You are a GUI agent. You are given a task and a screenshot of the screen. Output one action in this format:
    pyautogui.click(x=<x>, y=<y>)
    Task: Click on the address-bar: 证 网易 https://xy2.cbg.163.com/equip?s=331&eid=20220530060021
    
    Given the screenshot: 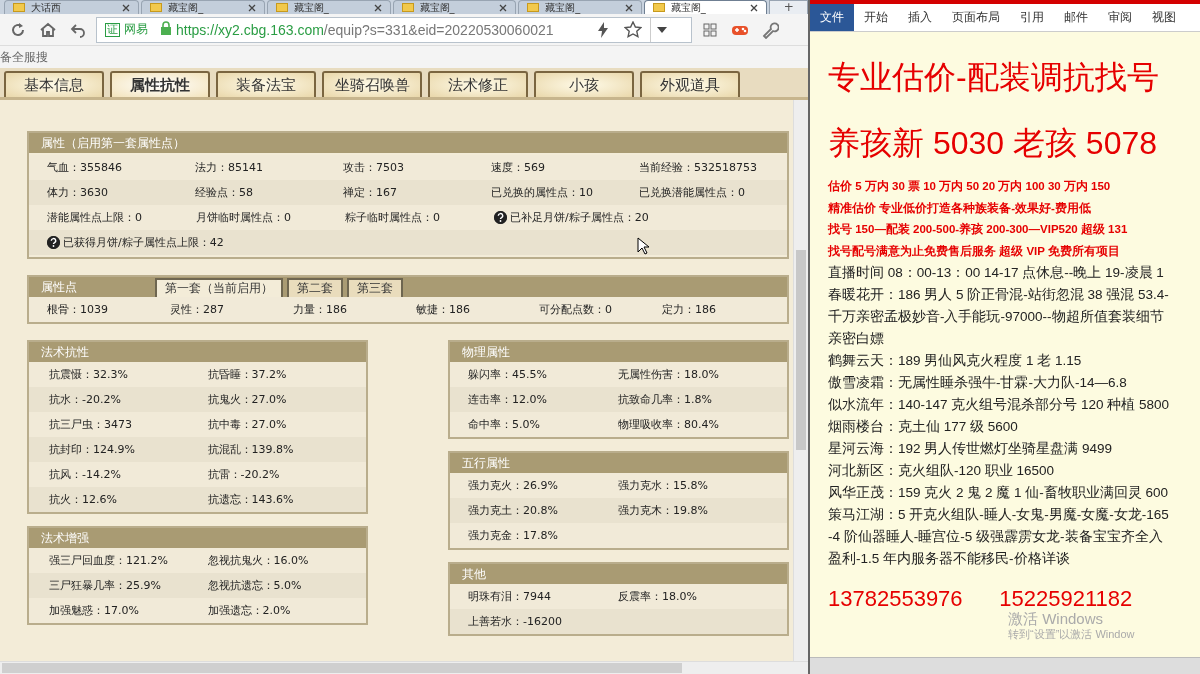 What is the action you would take?
    pyautogui.click(x=394, y=29)
    